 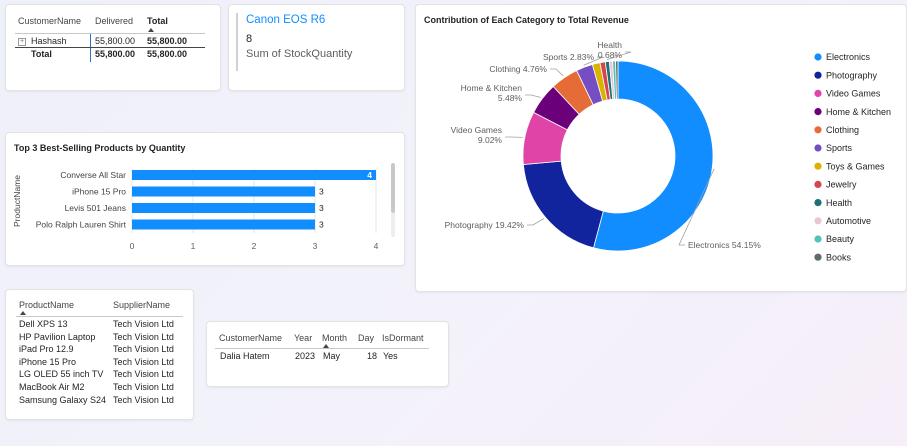 I want to click on bar-chart-category-label: iPhone 15 Pro, so click(x=99, y=192).